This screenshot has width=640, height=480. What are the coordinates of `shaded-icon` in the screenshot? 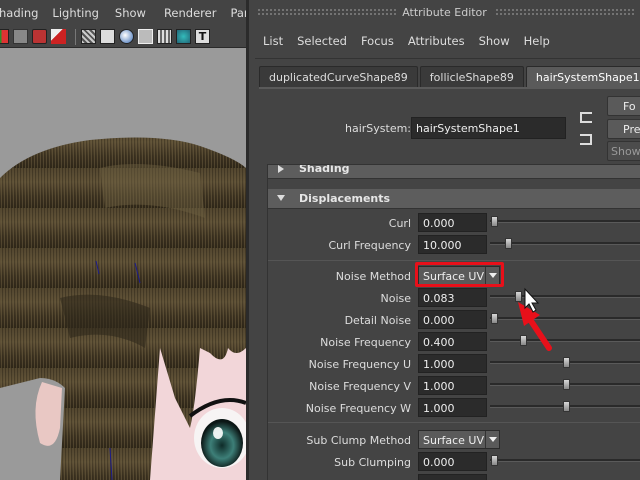 It's located at (107, 36).